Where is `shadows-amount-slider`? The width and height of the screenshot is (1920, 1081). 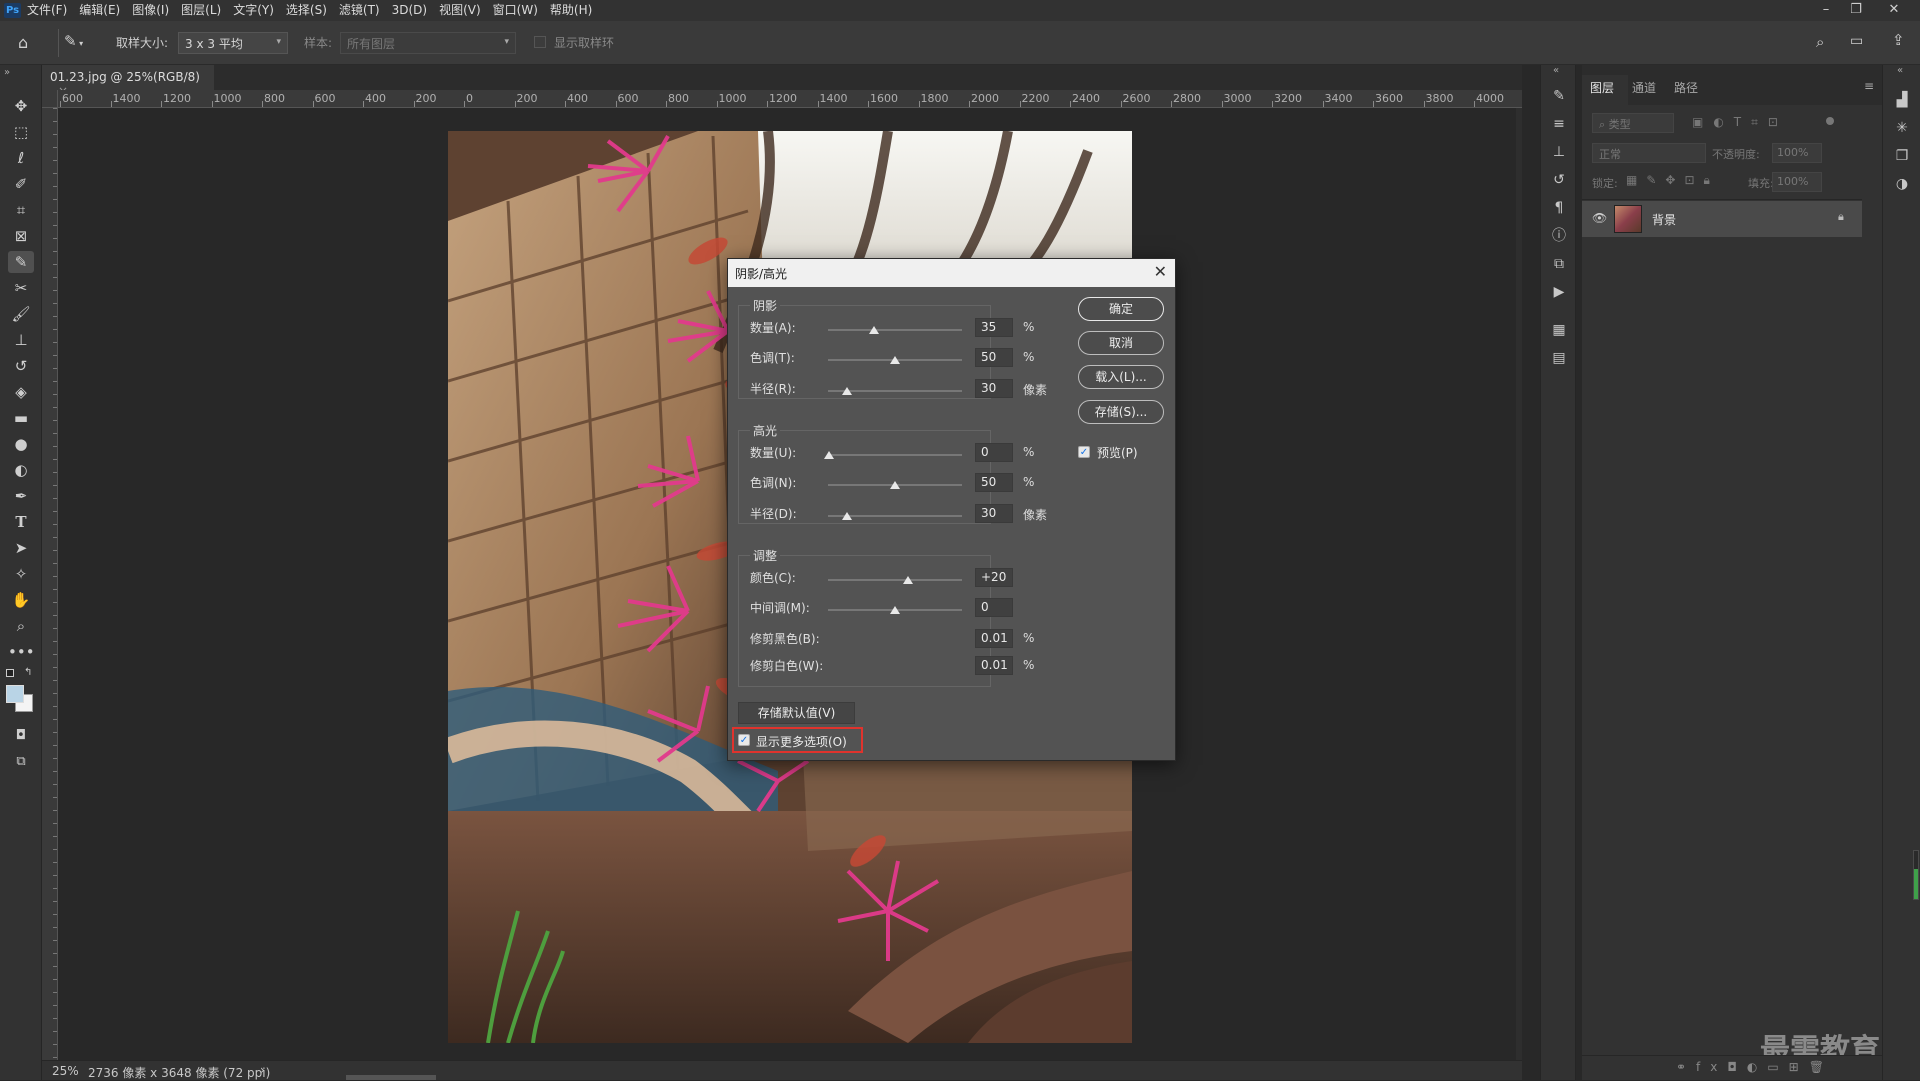
shadows-amount-slider is located at coordinates (895, 330).